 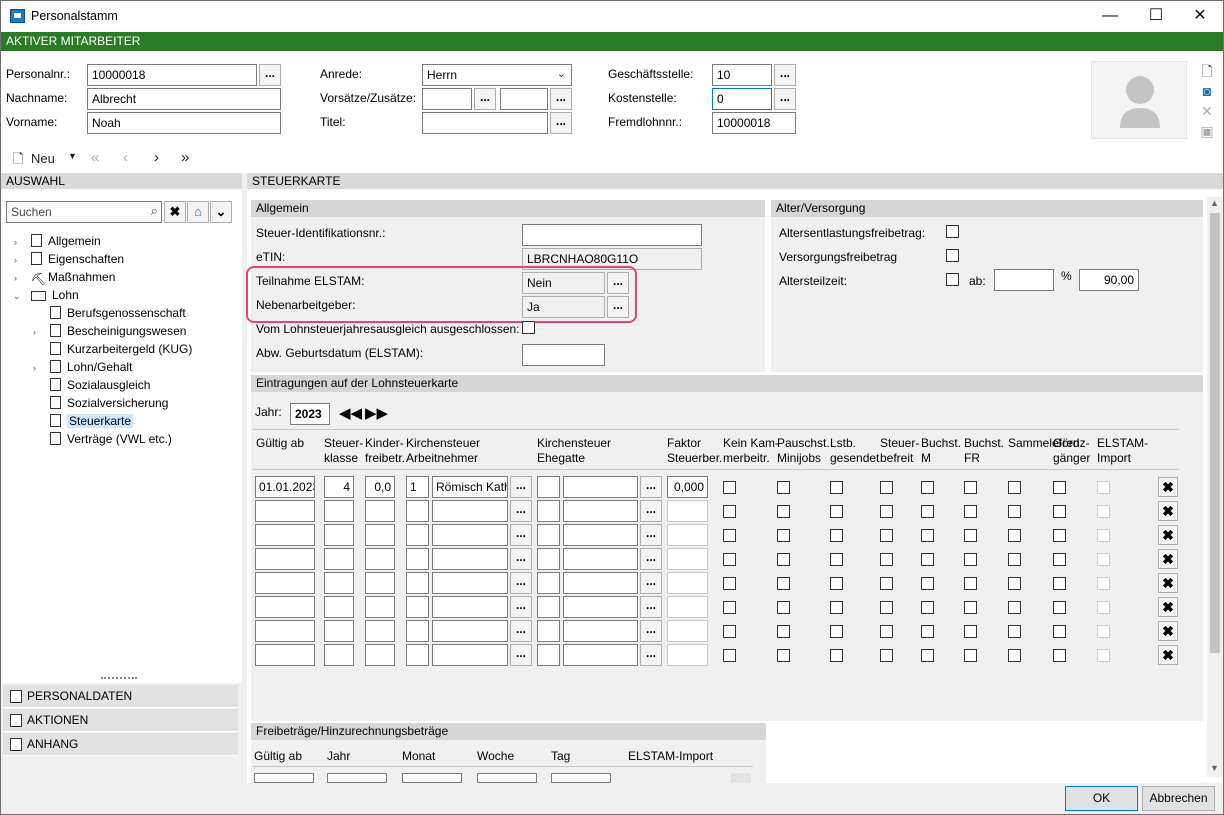 What do you see at coordinates (175, 212) in the screenshot?
I see `clear-search-button: ✖` at bounding box center [175, 212].